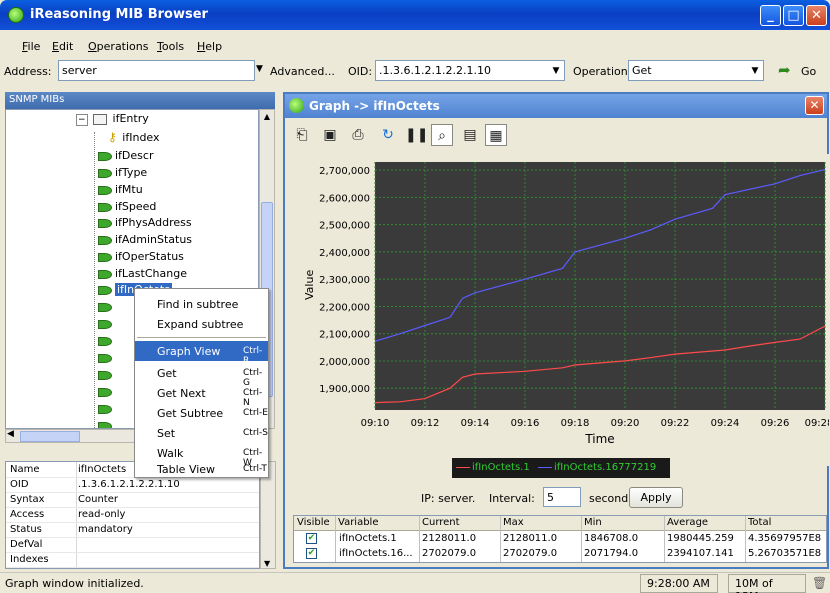 The width and height of the screenshot is (830, 593). I want to click on tree-node-ifoperstatus: ifOperStatus, so click(141, 258).